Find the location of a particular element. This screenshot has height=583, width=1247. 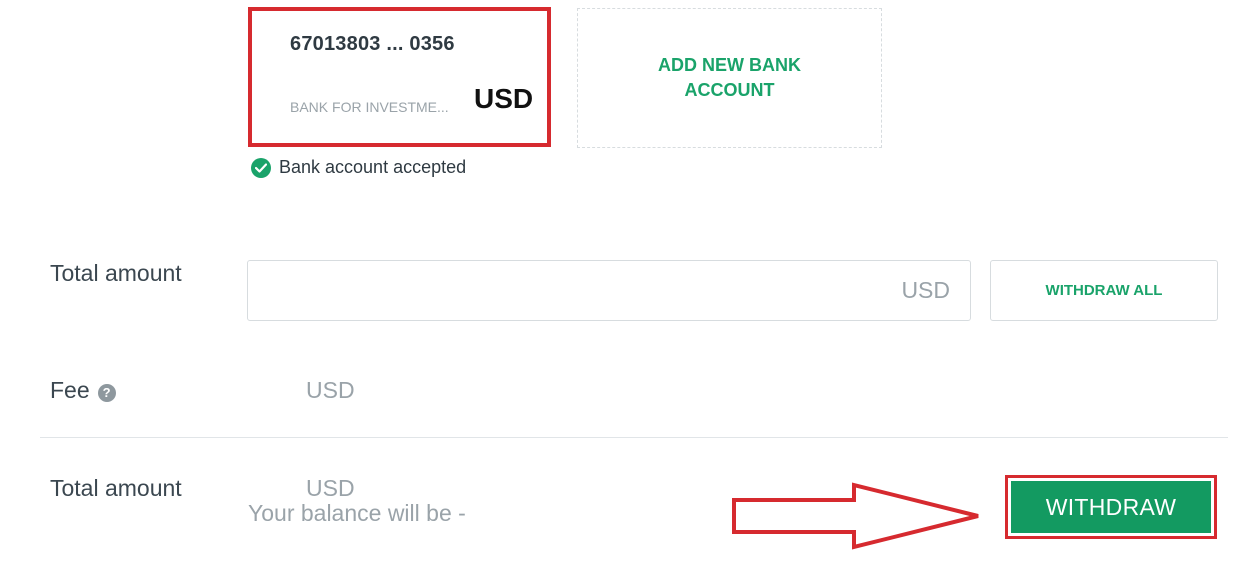

balance-note: Your balance will be - is located at coordinates (357, 513).